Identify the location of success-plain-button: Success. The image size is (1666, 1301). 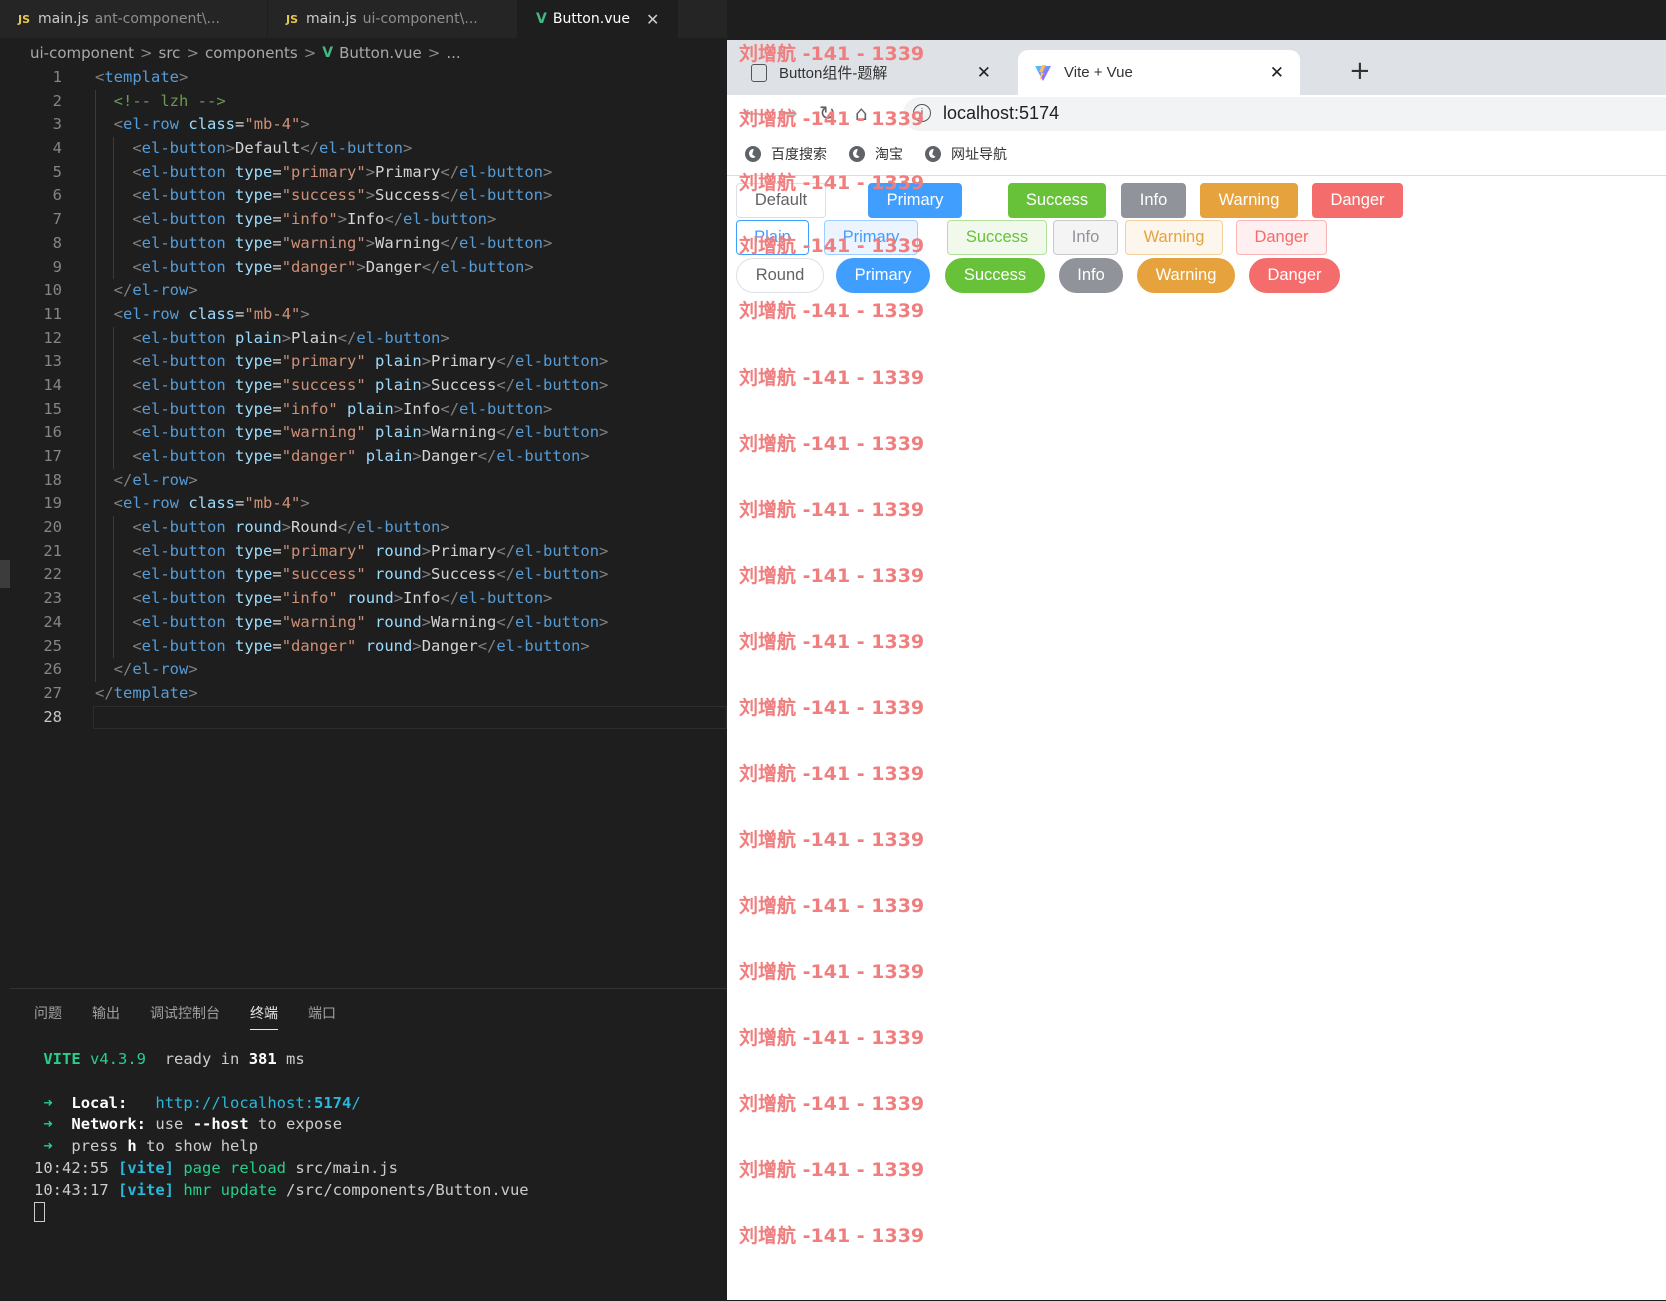
(997, 237).